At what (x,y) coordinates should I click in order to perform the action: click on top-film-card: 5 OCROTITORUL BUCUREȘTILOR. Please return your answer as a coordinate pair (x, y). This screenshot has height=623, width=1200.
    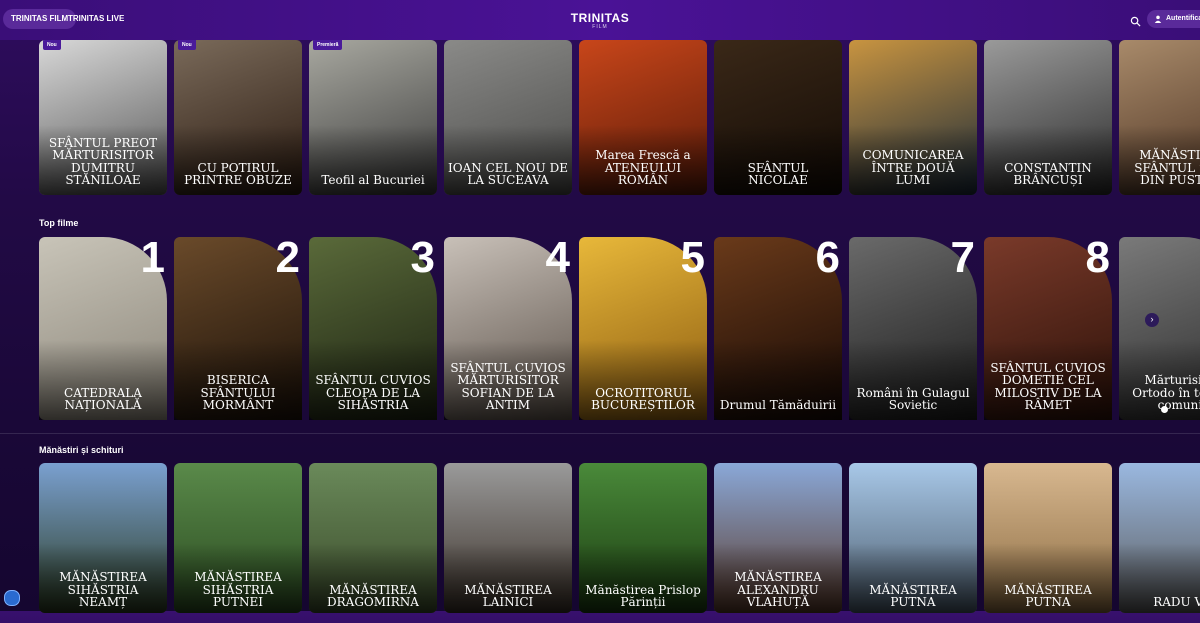
    Looking at the image, I should click on (643, 328).